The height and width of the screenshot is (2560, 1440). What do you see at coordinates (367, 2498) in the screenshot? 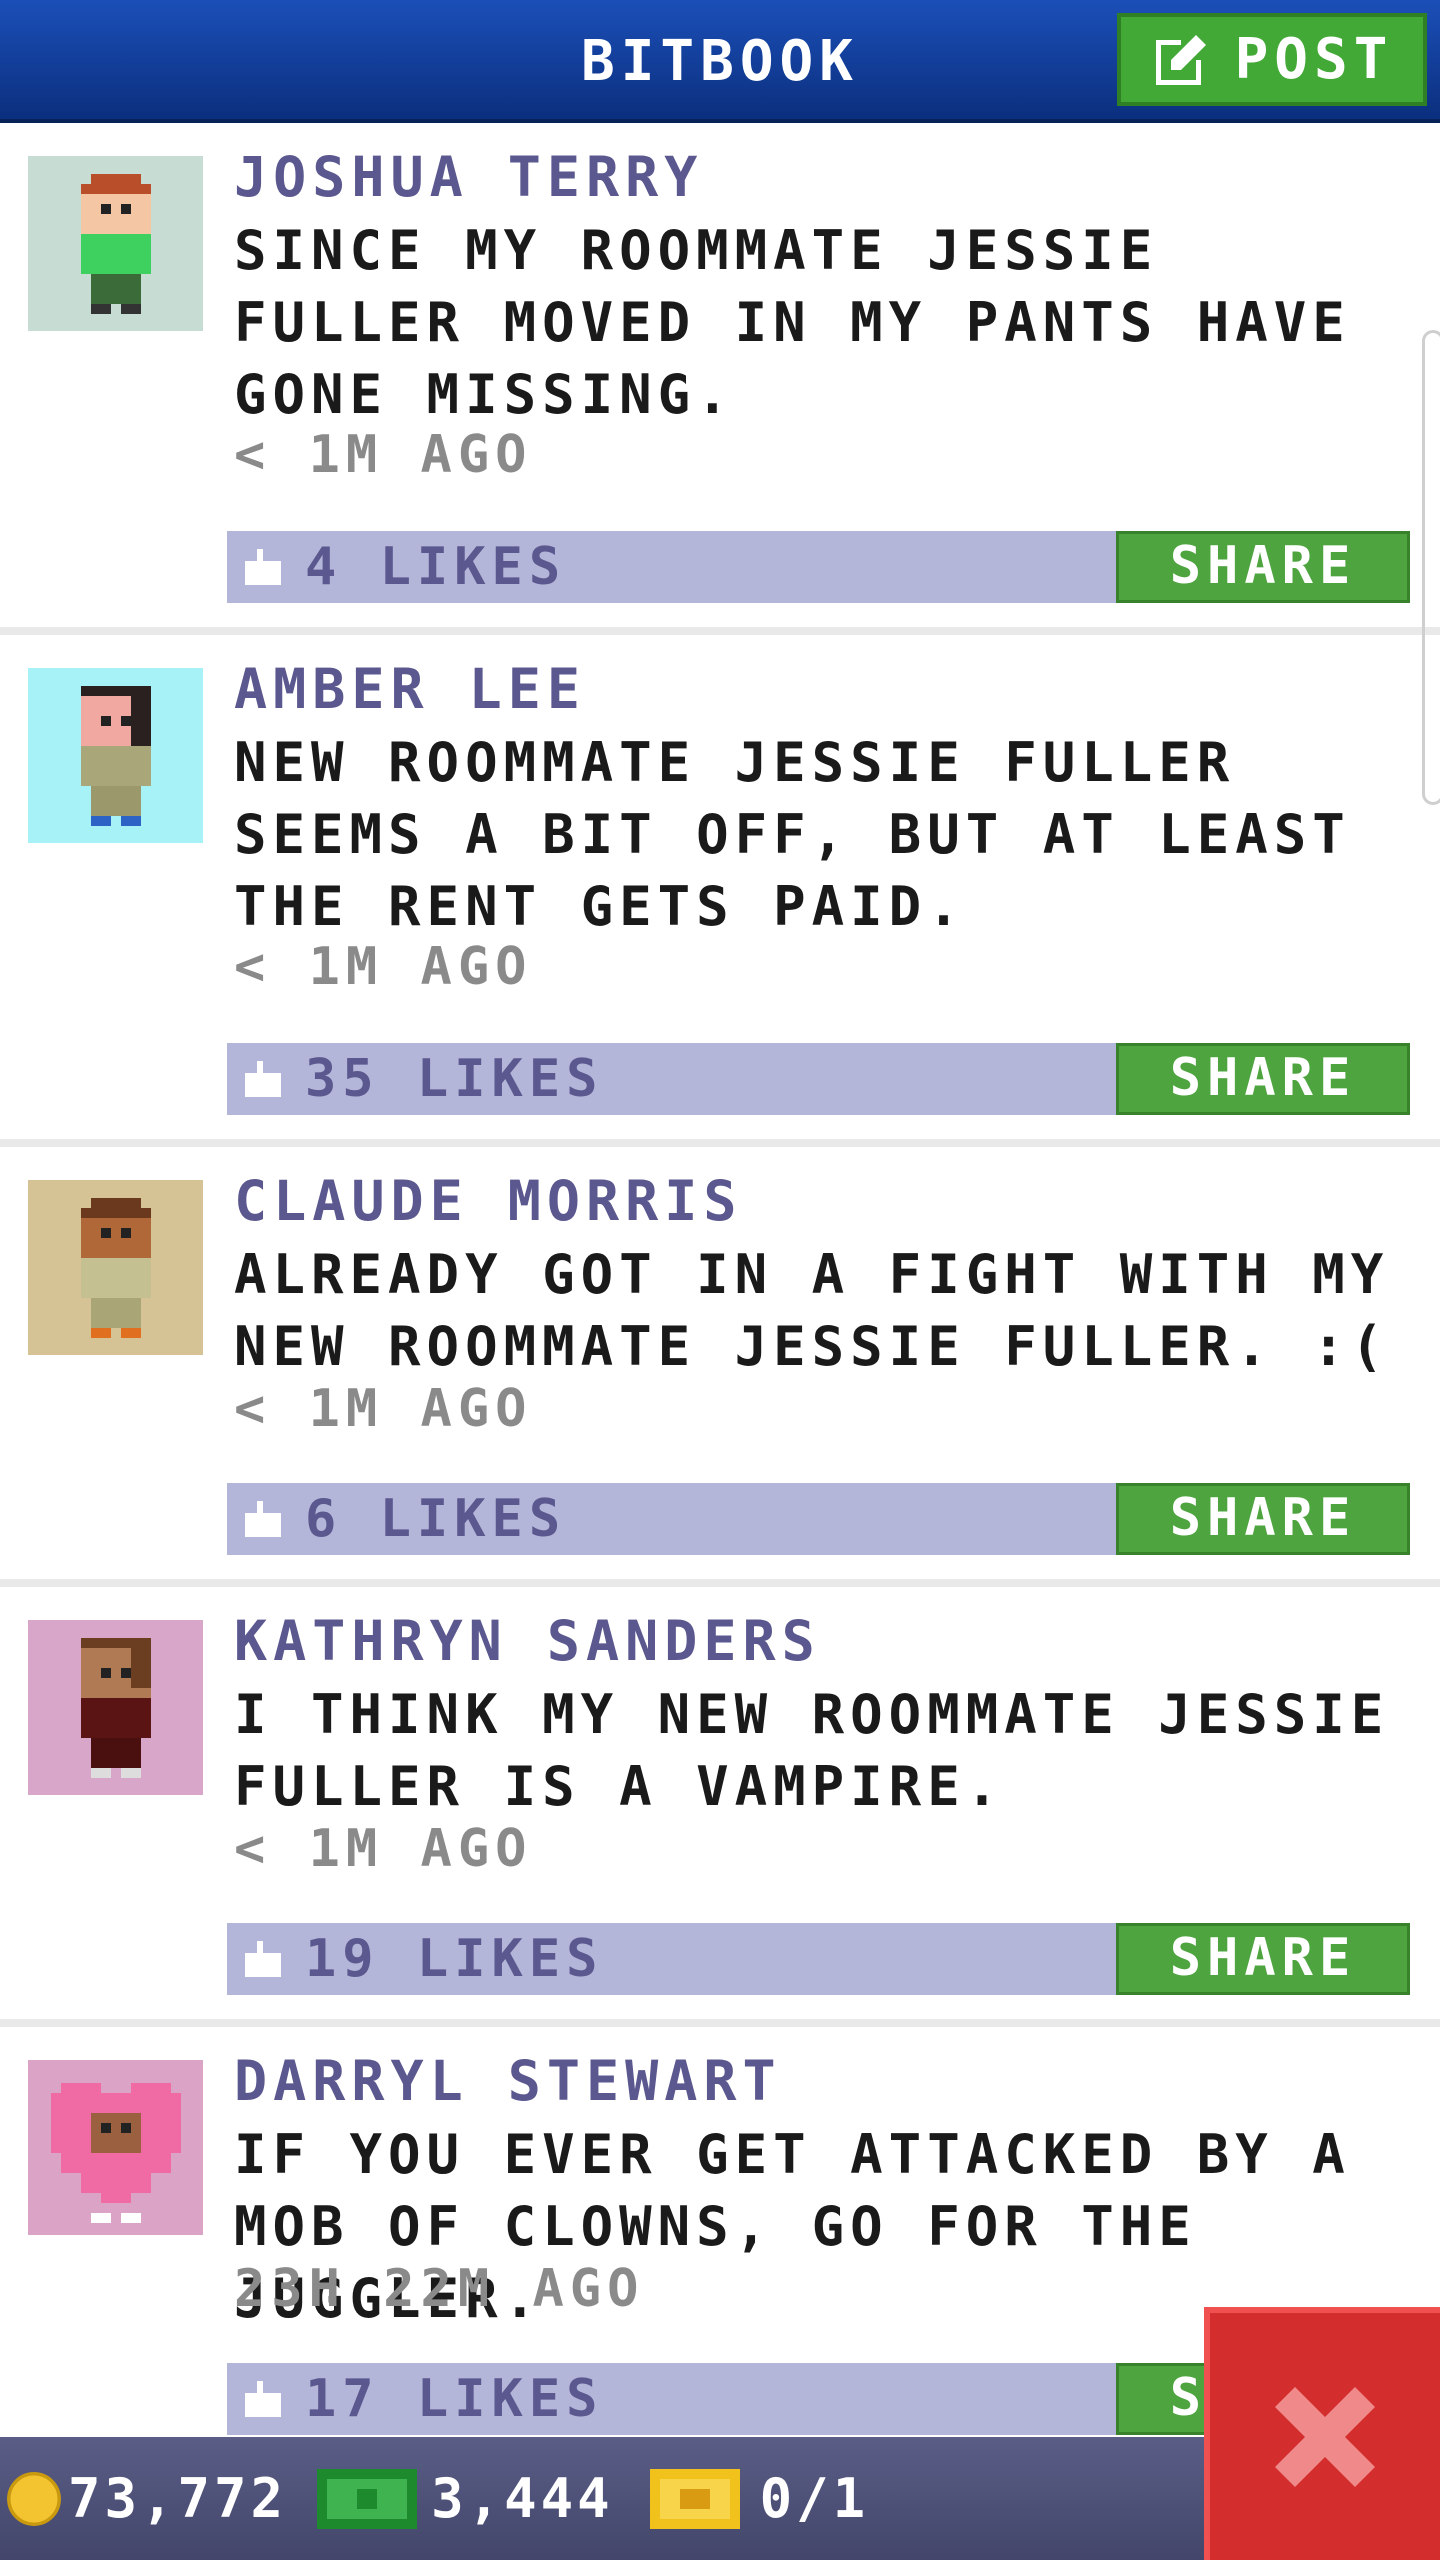
I see `bux-icon` at bounding box center [367, 2498].